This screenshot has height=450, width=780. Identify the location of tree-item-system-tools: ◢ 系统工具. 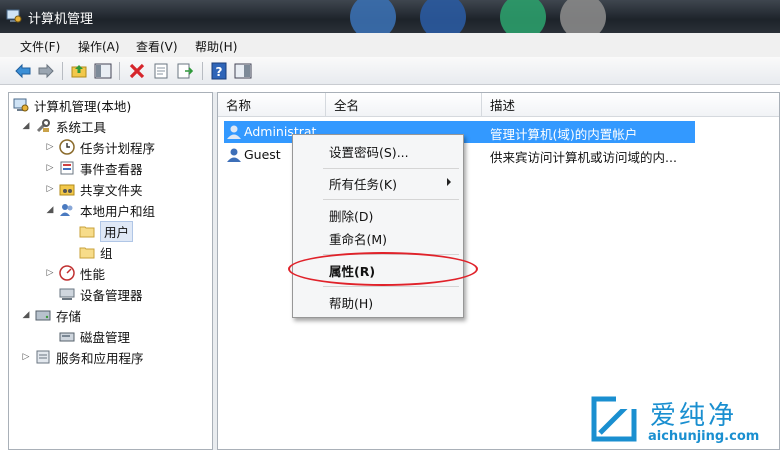
(63, 126).